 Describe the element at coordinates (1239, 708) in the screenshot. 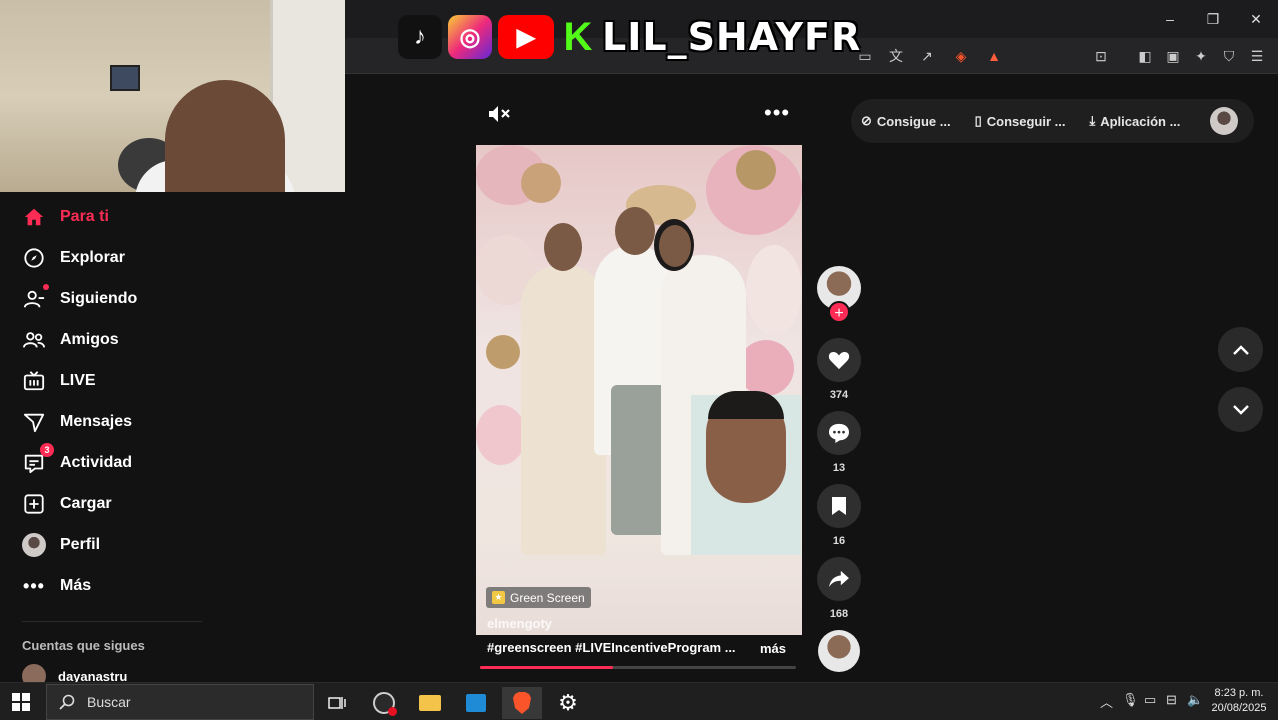

I see `clock-date: 20/08/2025` at that location.